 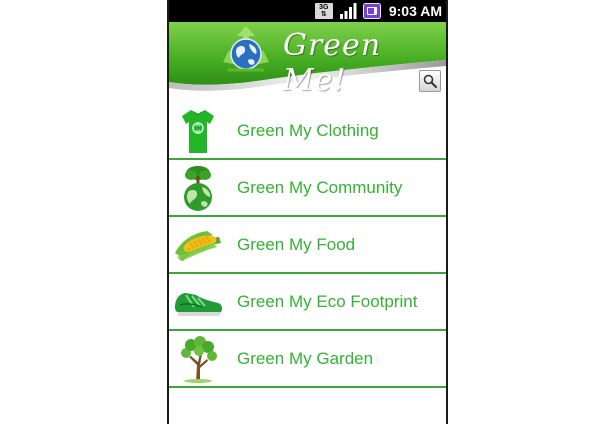 I want to click on network-3g-icon: 3G ⇅, so click(x=323, y=11).